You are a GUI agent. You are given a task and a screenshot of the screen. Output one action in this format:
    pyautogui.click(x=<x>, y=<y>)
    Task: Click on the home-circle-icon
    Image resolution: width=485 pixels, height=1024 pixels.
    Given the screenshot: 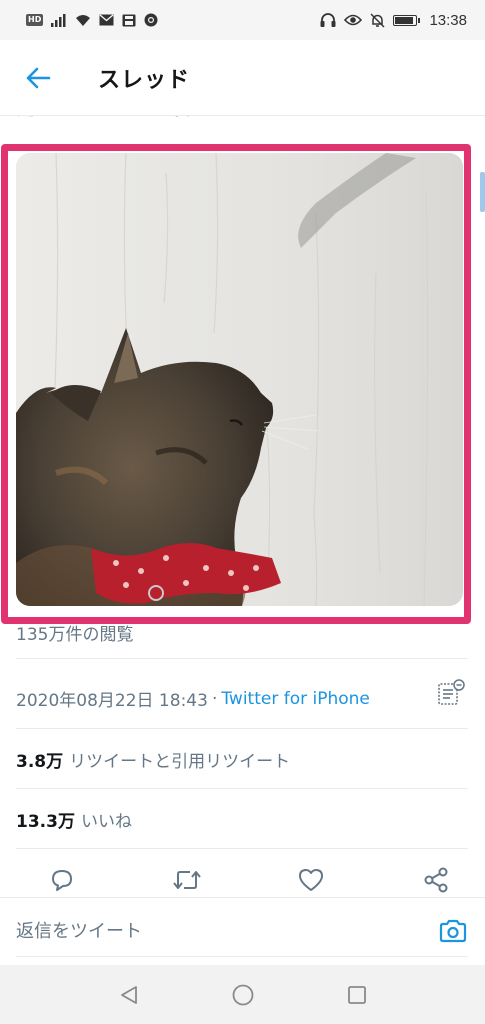 What is the action you would take?
    pyautogui.click(x=242, y=994)
    